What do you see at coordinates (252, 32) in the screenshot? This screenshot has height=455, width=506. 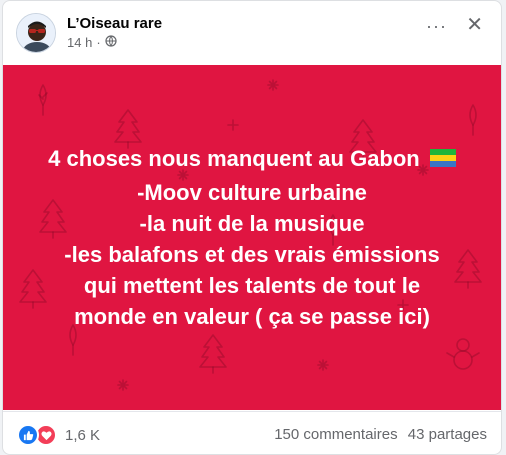 I see `post-header: L’Oiseau rare 14 h · ··· ✕` at bounding box center [252, 32].